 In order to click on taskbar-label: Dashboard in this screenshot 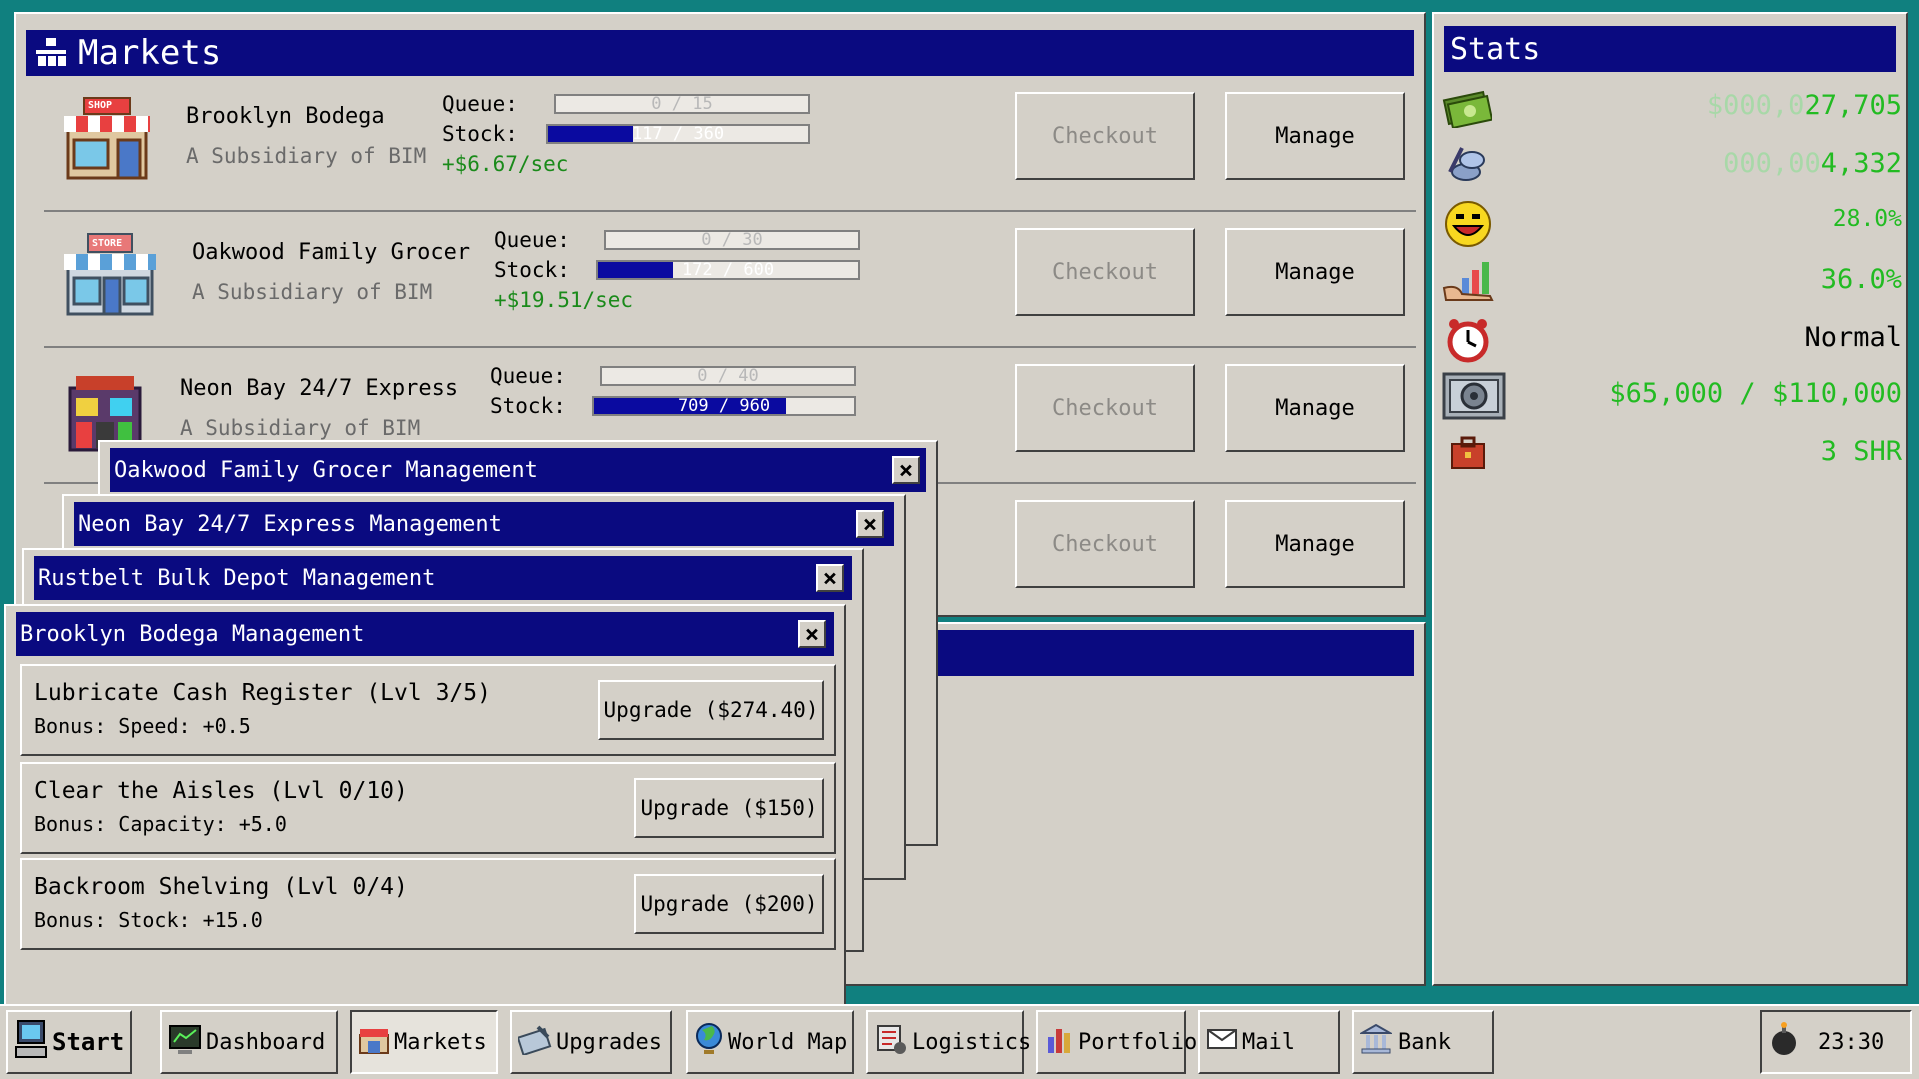, I will do `click(266, 1042)`.